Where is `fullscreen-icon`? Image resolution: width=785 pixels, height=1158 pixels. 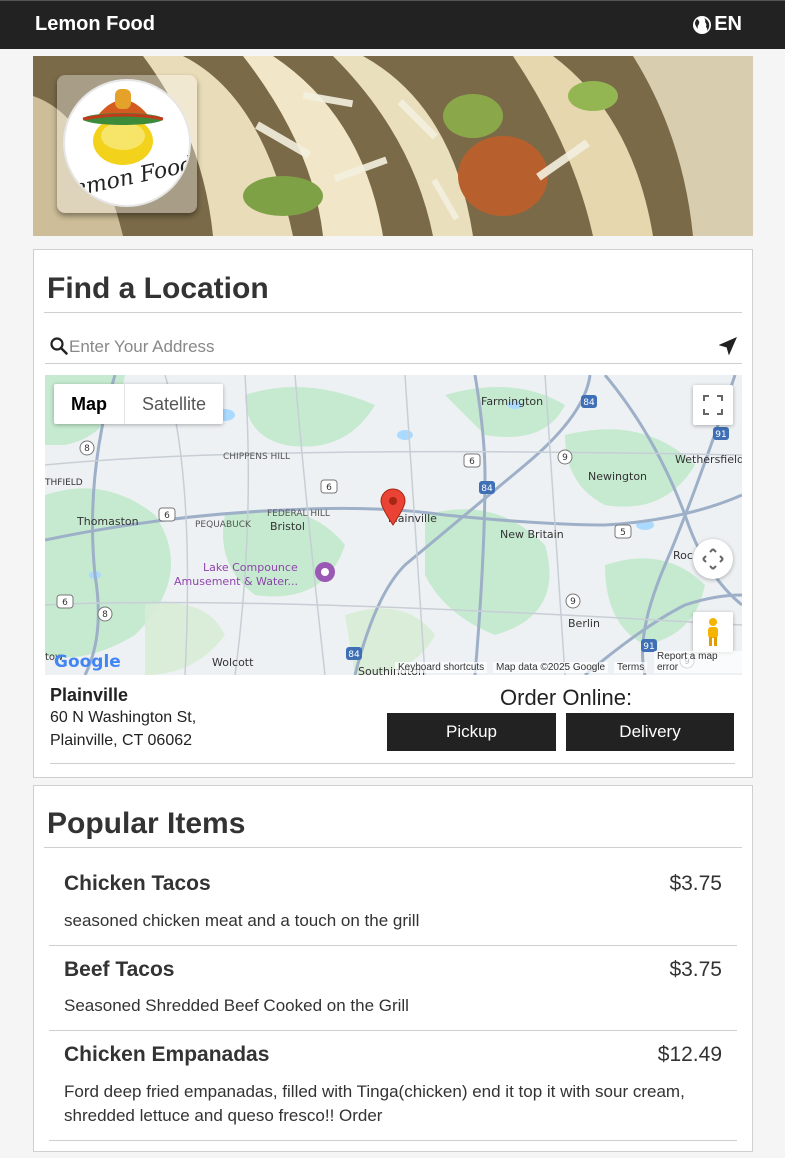
fullscreen-icon is located at coordinates (713, 405).